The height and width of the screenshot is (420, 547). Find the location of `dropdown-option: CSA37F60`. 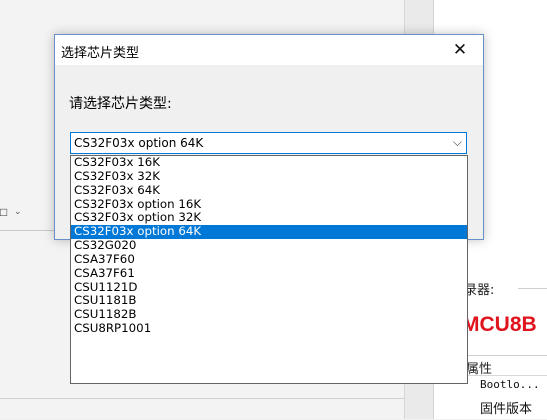

dropdown-option: CSA37F60 is located at coordinates (269, 260).